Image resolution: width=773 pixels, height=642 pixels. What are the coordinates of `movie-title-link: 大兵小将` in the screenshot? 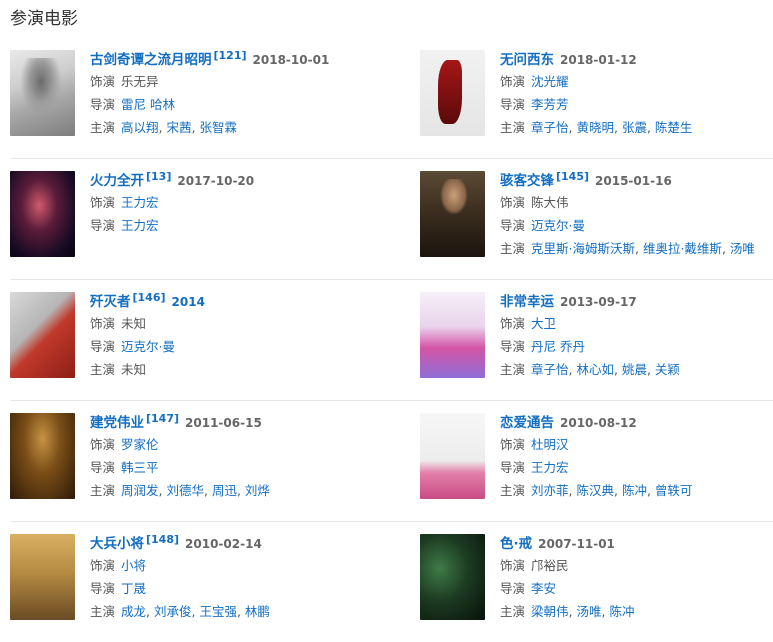 It's located at (117, 544).